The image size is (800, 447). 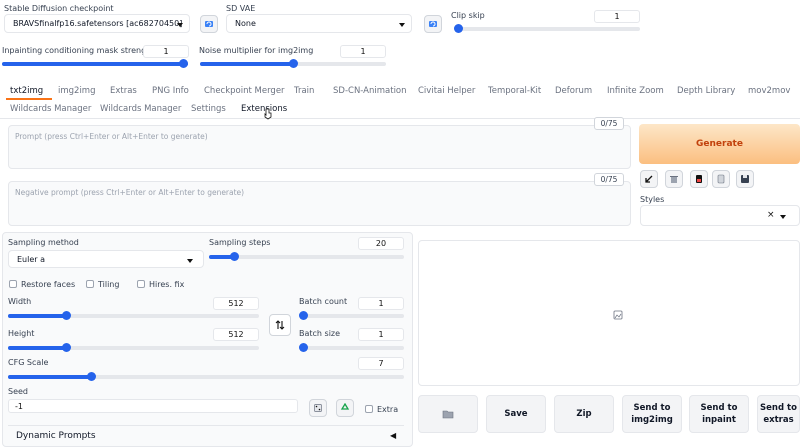 What do you see at coordinates (26, 91) in the screenshot?
I see `tab-txt2img: txt2img` at bounding box center [26, 91].